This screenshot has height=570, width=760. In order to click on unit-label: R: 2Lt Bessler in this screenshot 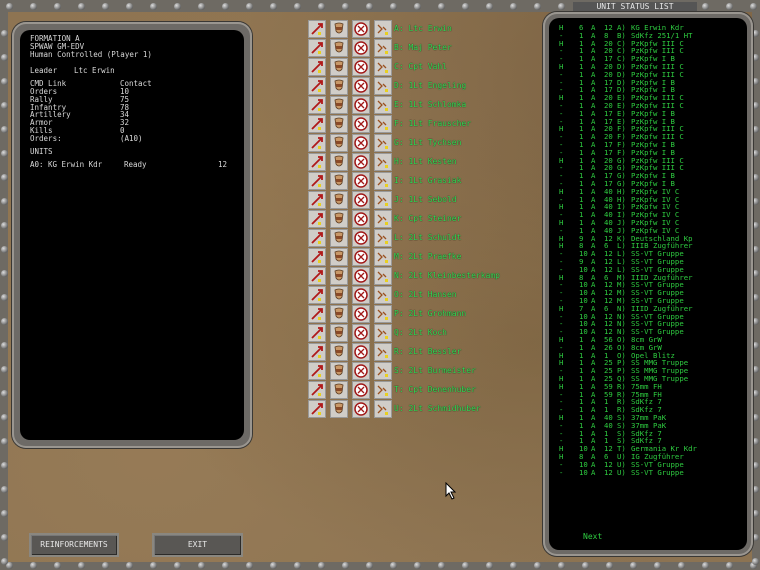, I will do `click(427, 351)`.